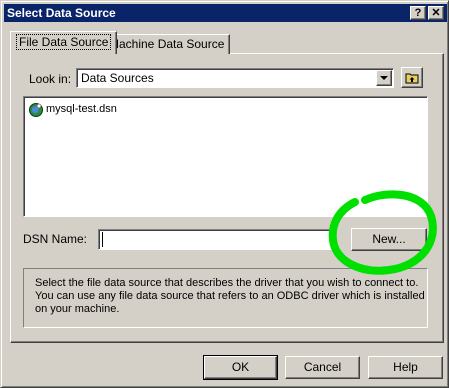  I want to click on tab-label: Machine Data Source, so click(167, 44).